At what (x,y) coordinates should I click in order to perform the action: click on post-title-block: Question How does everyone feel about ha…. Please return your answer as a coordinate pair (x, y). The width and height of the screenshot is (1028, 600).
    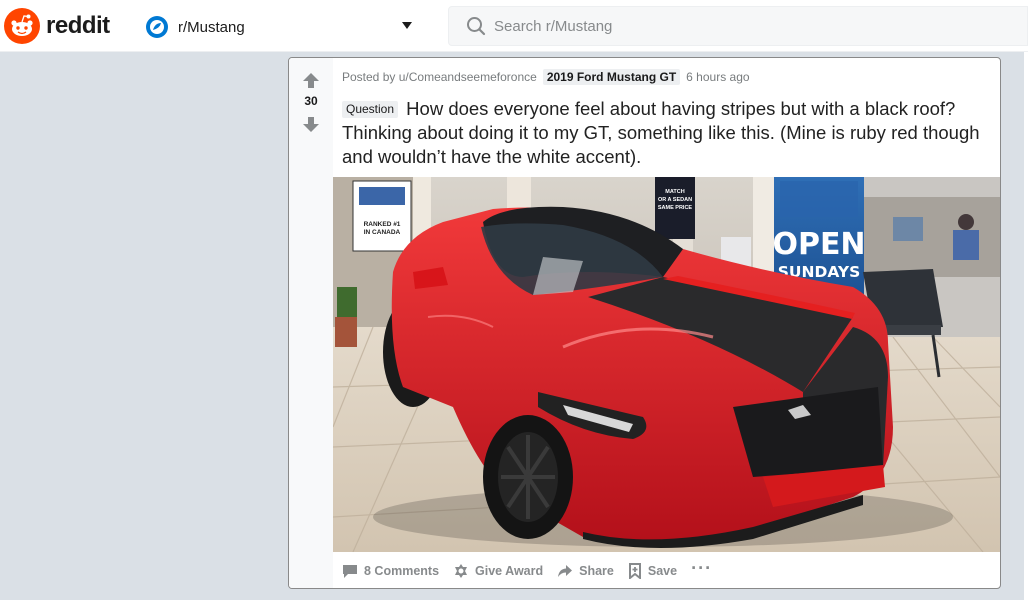
    Looking at the image, I should click on (668, 133).